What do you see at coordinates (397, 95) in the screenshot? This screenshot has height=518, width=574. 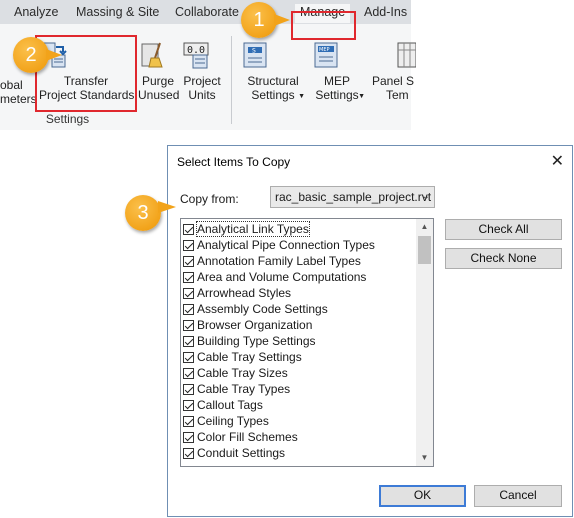 I see `panel-label-2: Tem` at bounding box center [397, 95].